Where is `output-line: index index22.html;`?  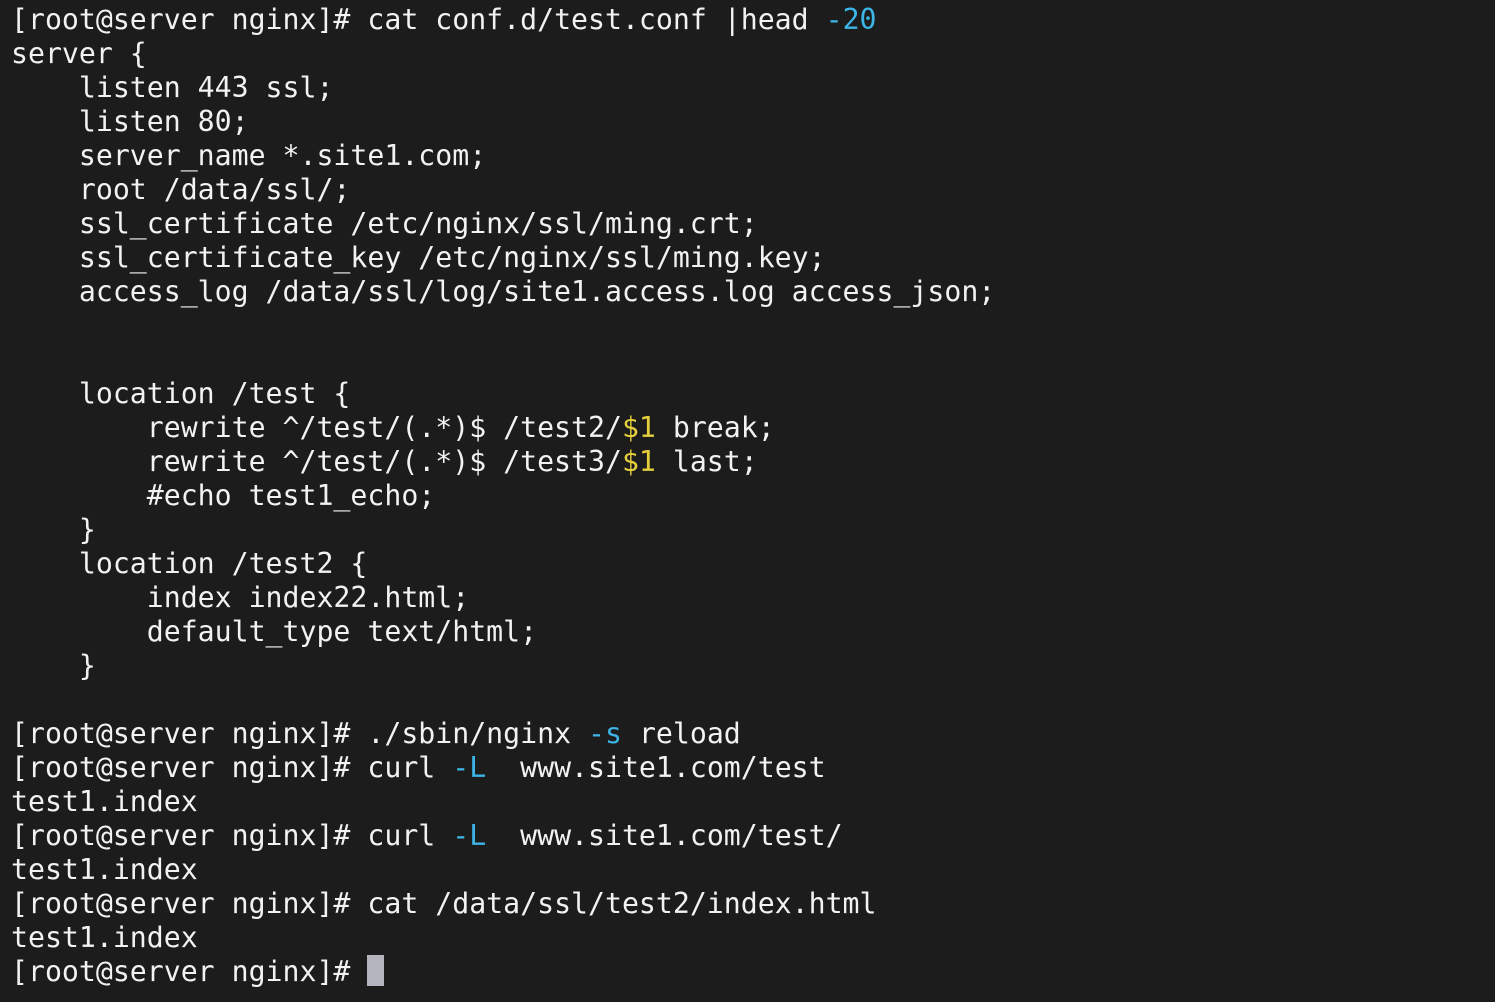
output-line: index index22.html; is located at coordinates (503, 598).